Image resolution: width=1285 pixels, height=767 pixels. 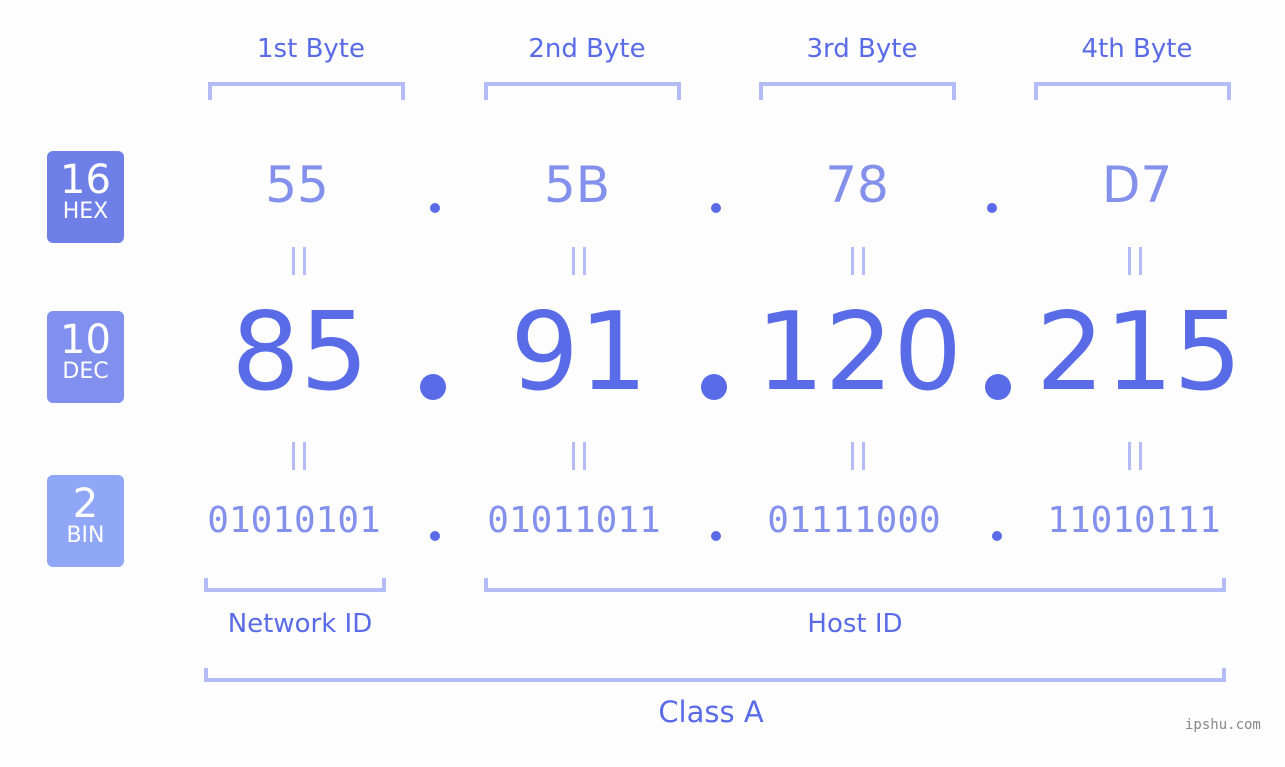 I want to click on bin-value-2: 01011011, so click(x=574, y=520).